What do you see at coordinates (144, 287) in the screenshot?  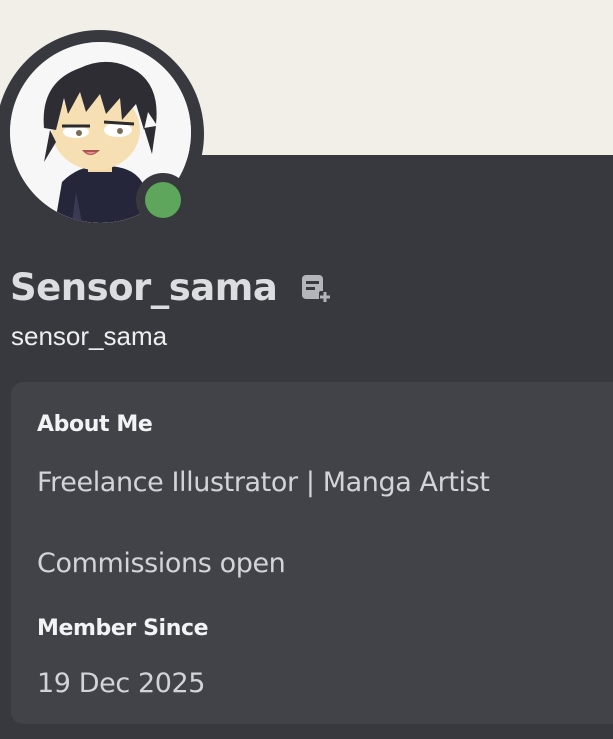 I see `display-name: Sensor_sama` at bounding box center [144, 287].